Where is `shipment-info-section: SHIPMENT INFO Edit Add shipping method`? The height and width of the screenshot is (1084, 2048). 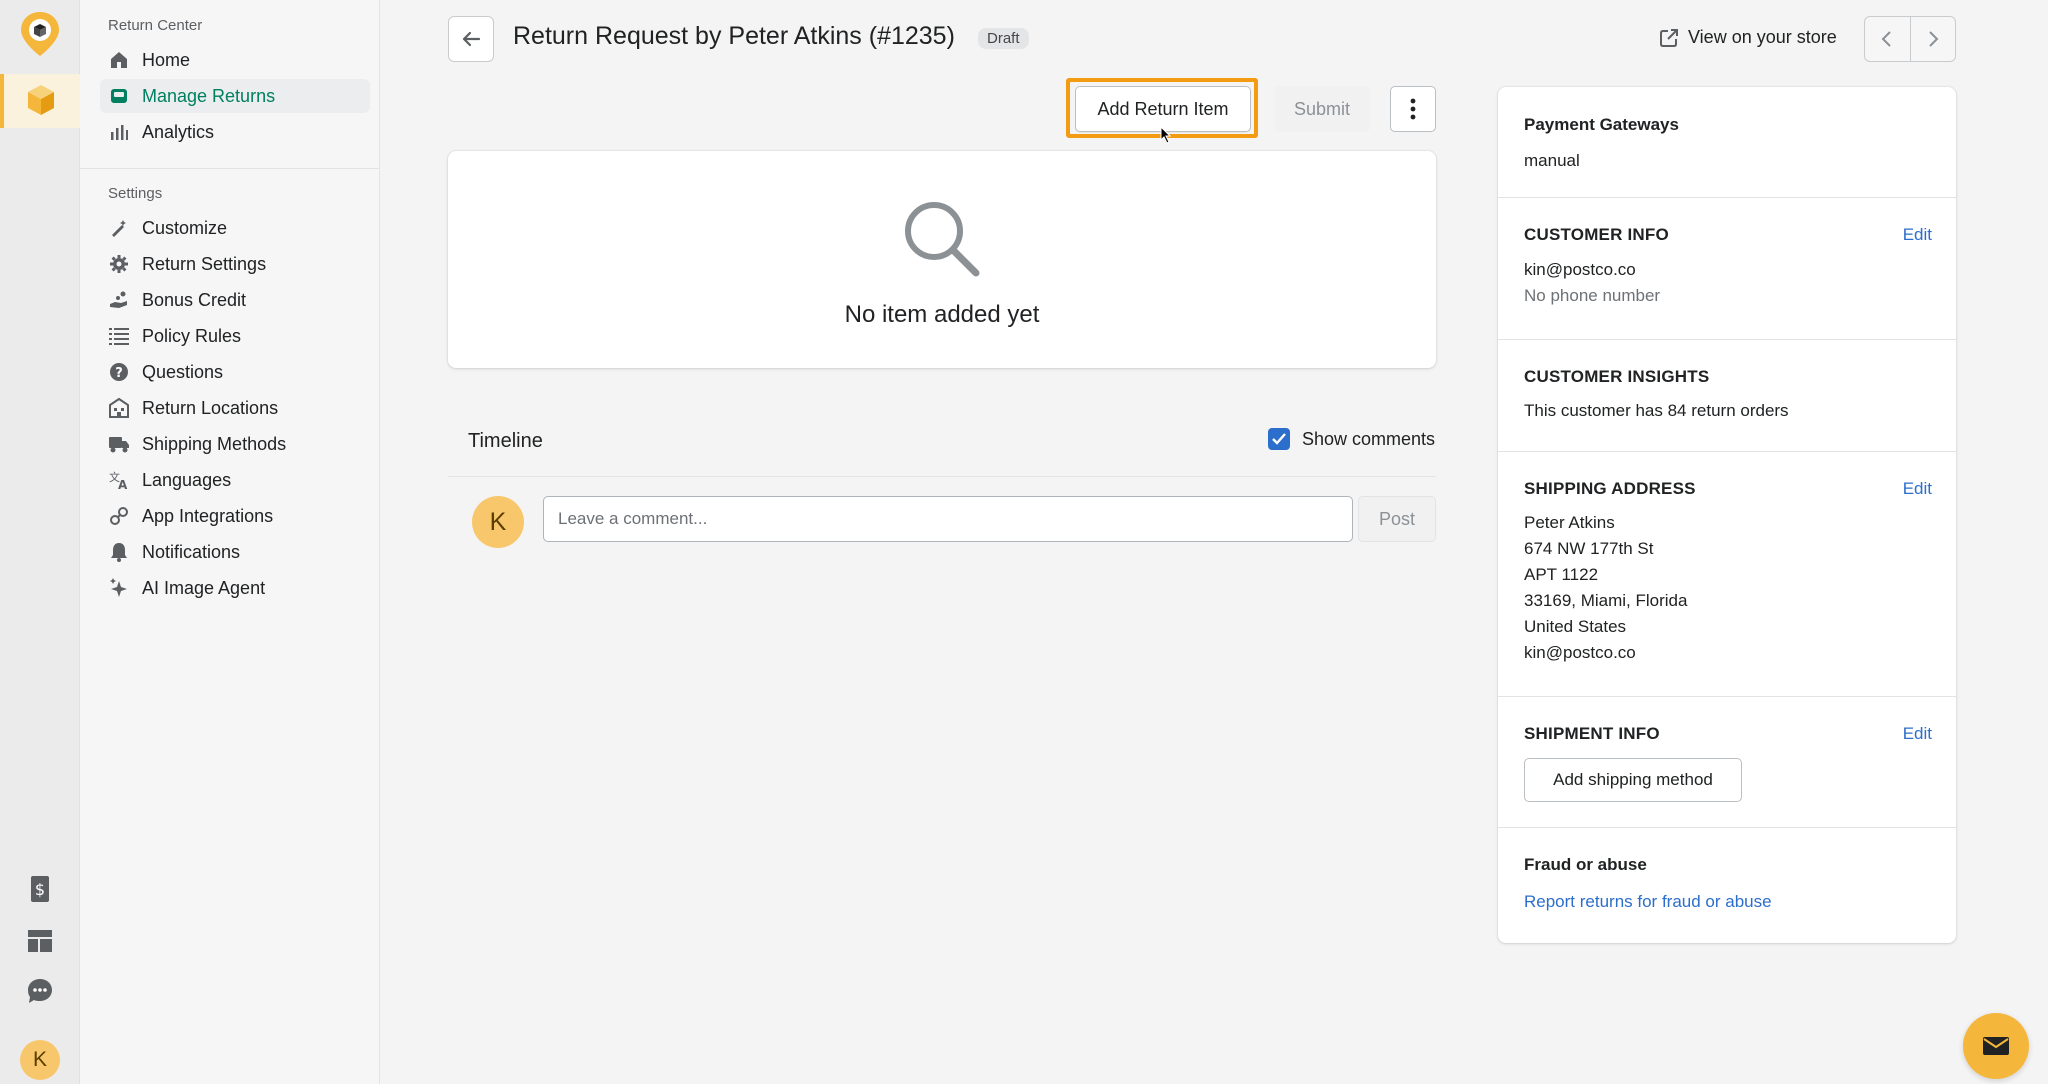 shipment-info-section: SHIPMENT INFO Edit Add shipping method is located at coordinates (1727, 761).